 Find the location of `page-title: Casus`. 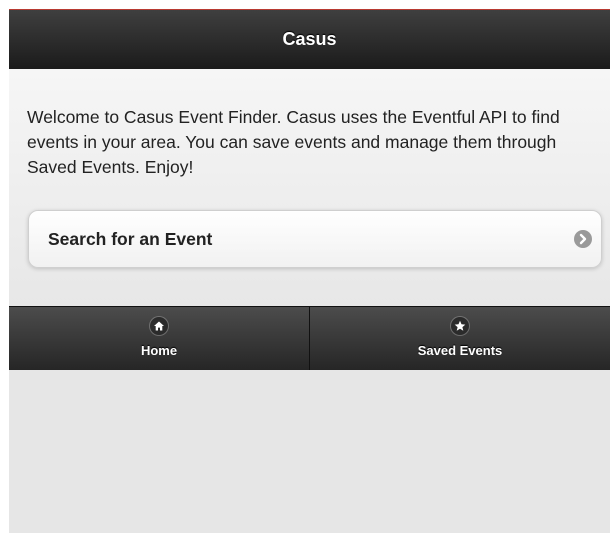

page-title: Casus is located at coordinates (309, 39).